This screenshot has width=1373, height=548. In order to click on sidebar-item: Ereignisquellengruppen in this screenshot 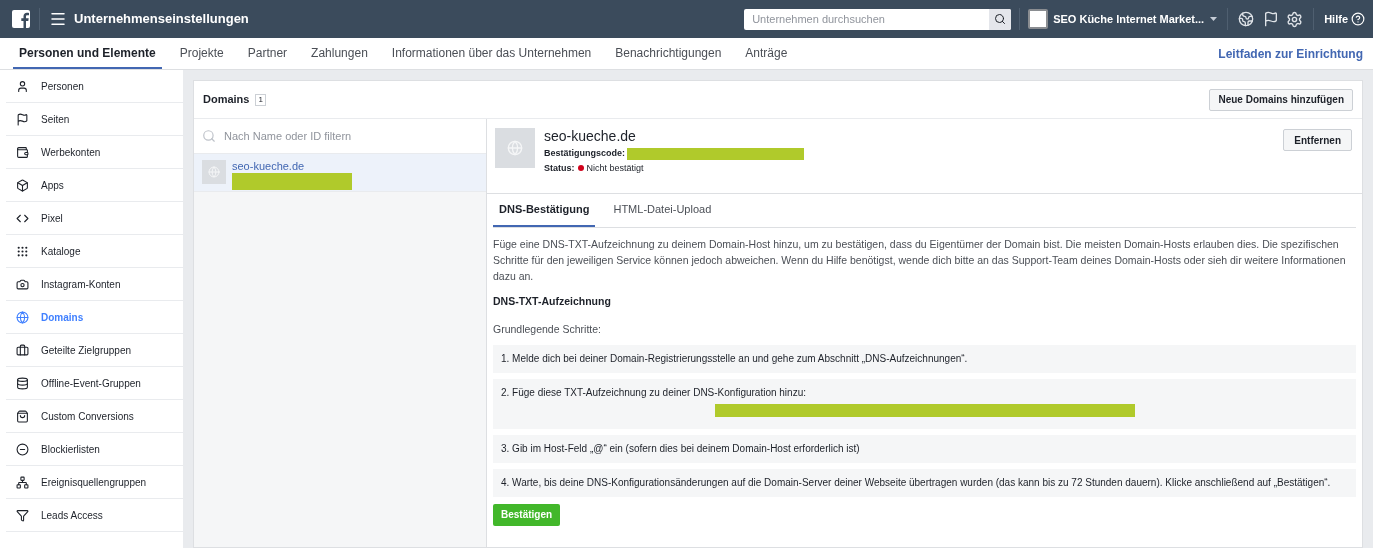, I will do `click(94, 482)`.